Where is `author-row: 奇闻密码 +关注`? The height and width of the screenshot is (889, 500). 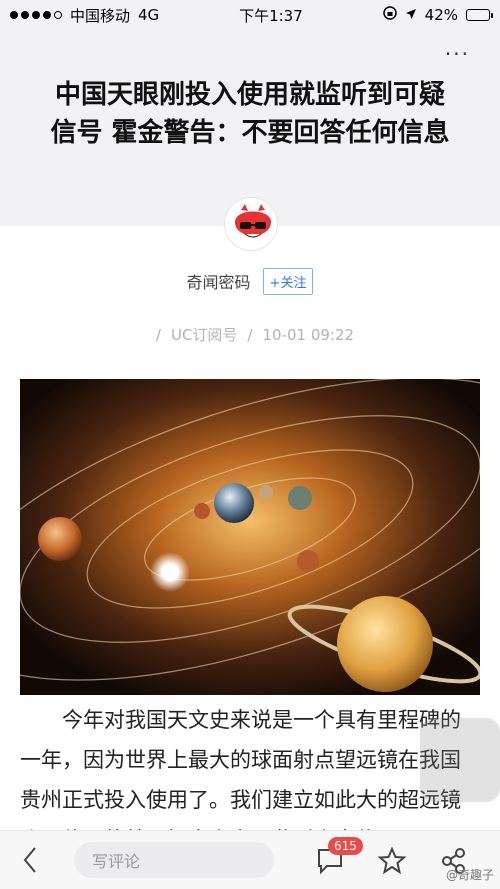 author-row: 奇闻密码 +关注 is located at coordinates (250, 281).